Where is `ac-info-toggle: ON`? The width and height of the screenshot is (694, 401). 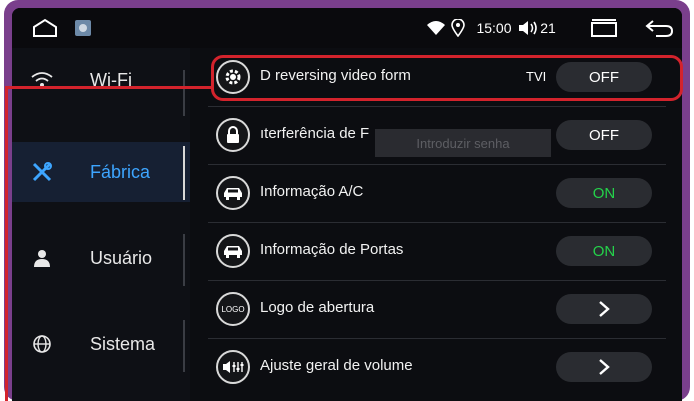 ac-info-toggle: ON is located at coordinates (604, 193).